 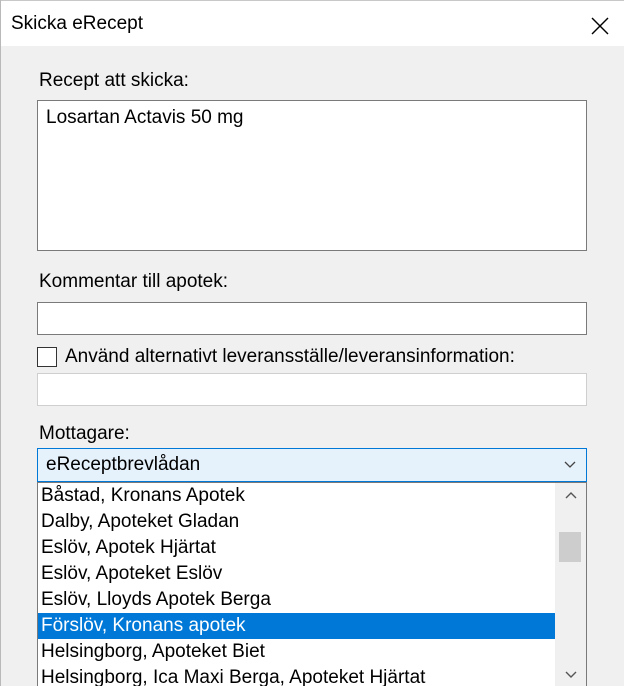 What do you see at coordinates (77, 23) in the screenshot?
I see `dialog-title: Skicka eRecept` at bounding box center [77, 23].